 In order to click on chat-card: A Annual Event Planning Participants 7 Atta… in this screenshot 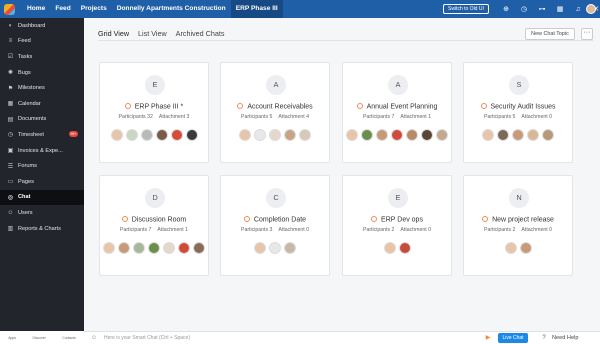, I will do `click(397, 112)`.